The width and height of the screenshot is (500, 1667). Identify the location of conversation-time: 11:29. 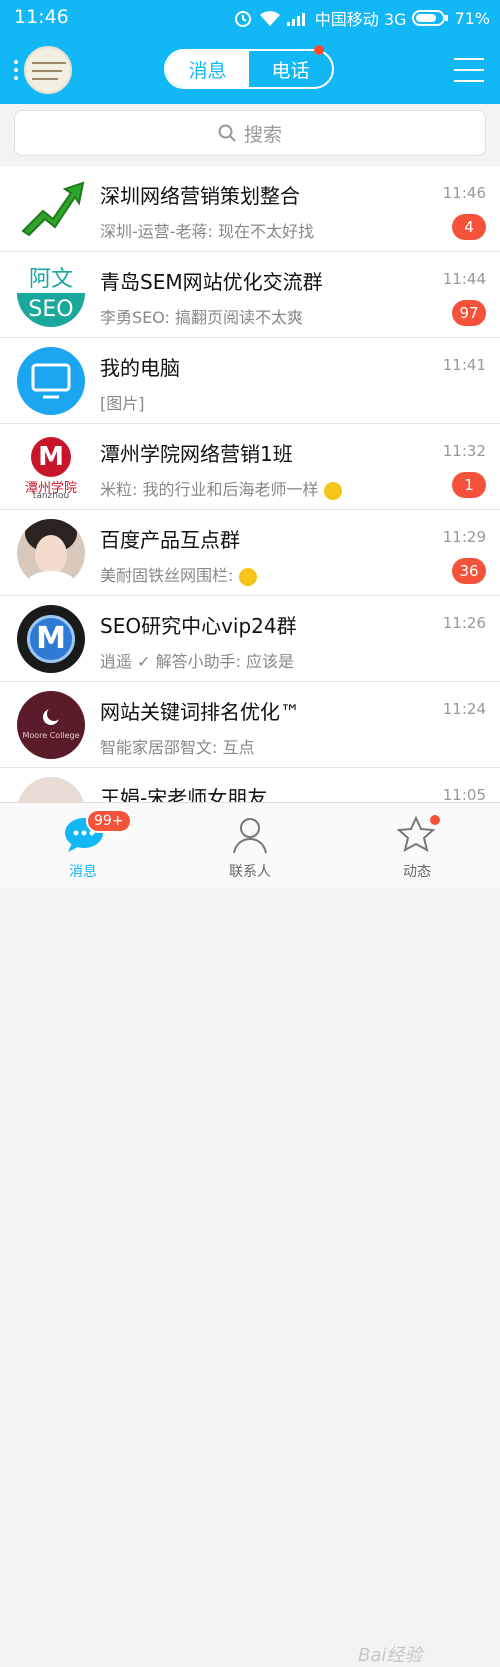
(464, 537).